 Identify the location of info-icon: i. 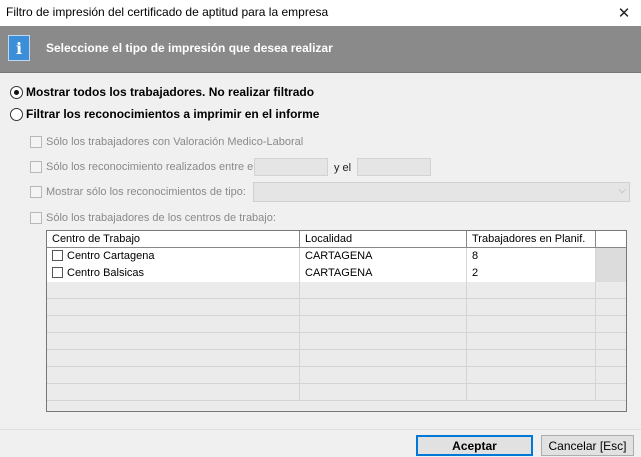
(19, 48).